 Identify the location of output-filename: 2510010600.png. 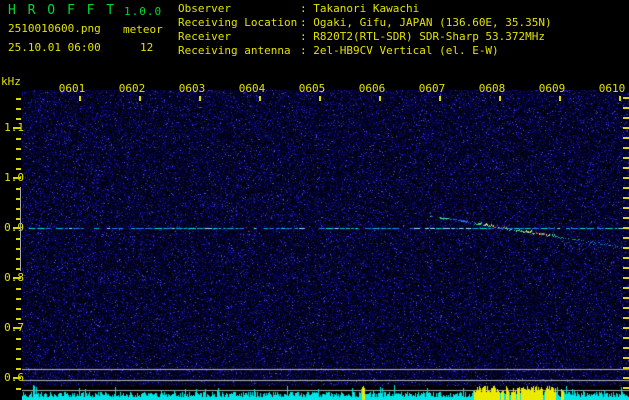
(54, 28).